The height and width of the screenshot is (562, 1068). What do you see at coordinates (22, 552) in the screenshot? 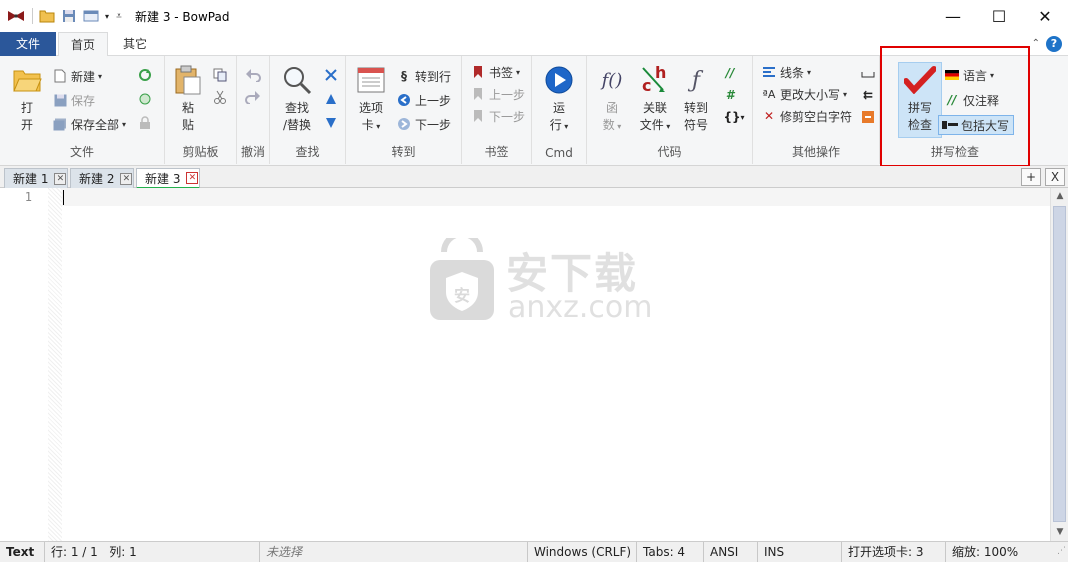
I see `status-lexer: Text` at bounding box center [22, 552].